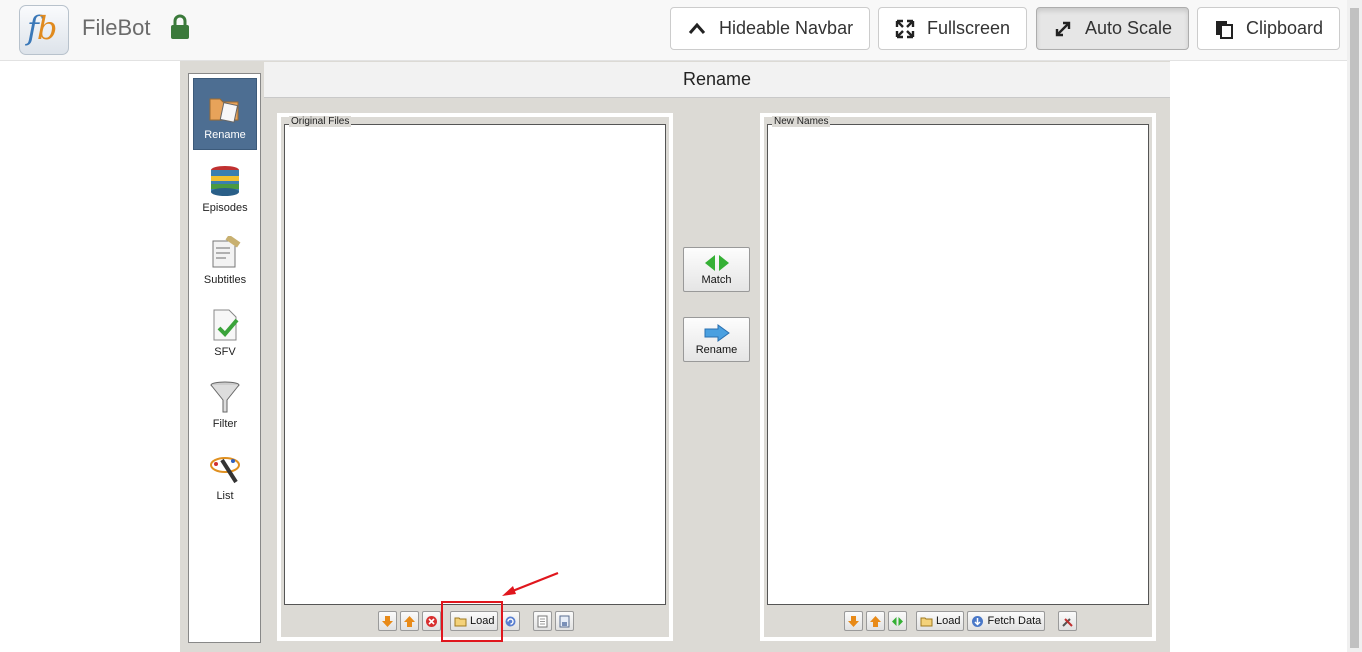 This screenshot has width=1362, height=652. I want to click on document-list-icon, so click(542, 621).